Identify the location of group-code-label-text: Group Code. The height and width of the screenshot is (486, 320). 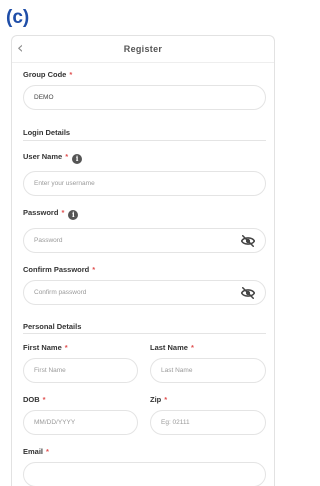
(45, 74).